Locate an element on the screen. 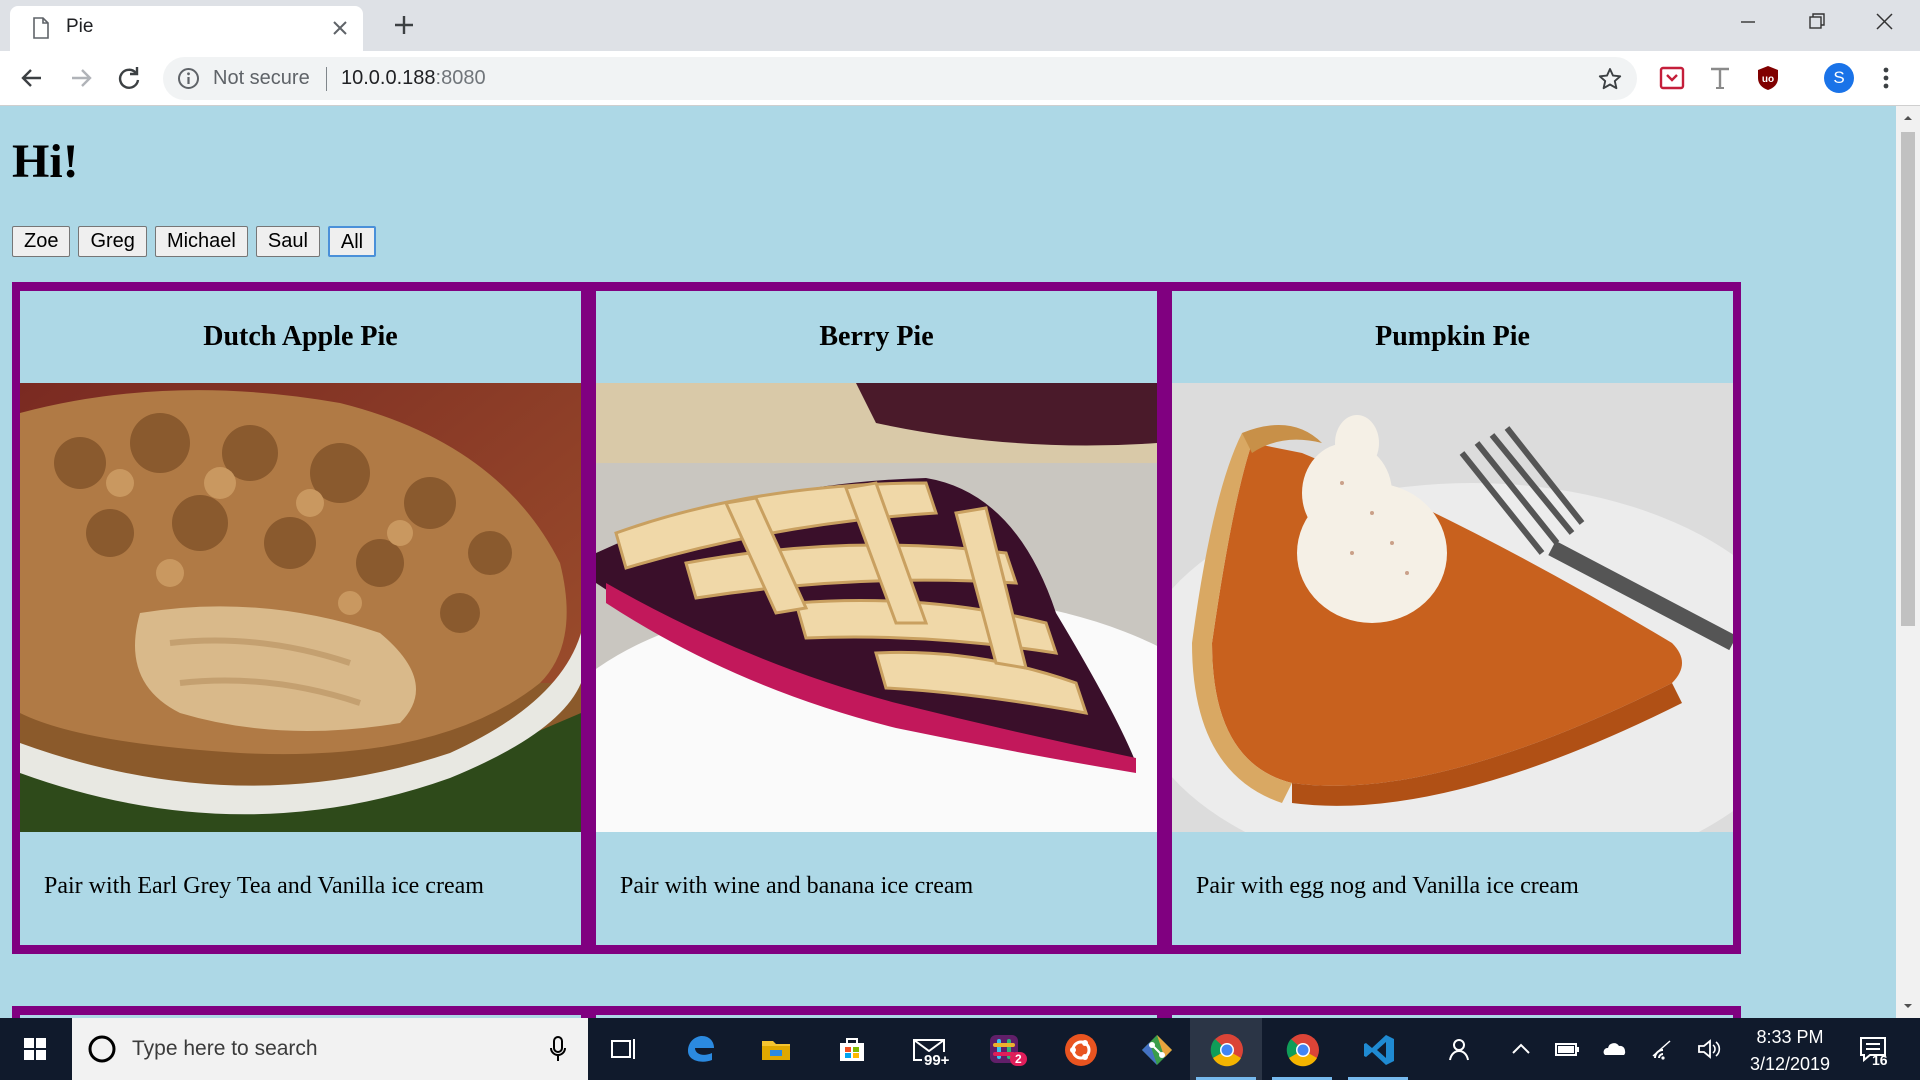 The width and height of the screenshot is (1920, 1080). vscode-app is located at coordinates (1378, 1049).